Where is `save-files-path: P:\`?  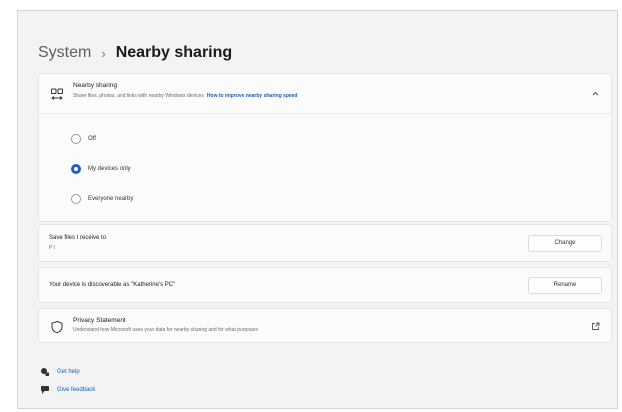
save-files-path: P:\ is located at coordinates (52, 248).